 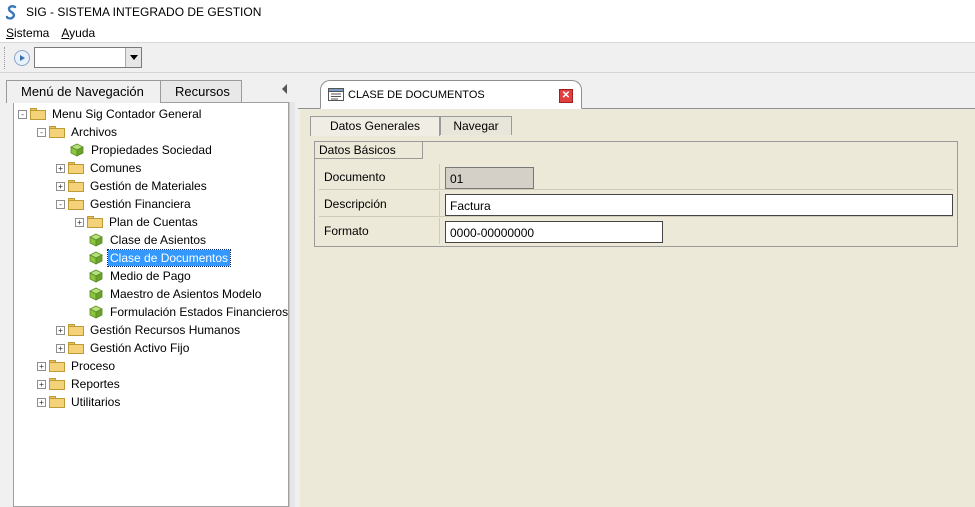 I want to click on group-title: Datos Básicos, so click(x=369, y=150).